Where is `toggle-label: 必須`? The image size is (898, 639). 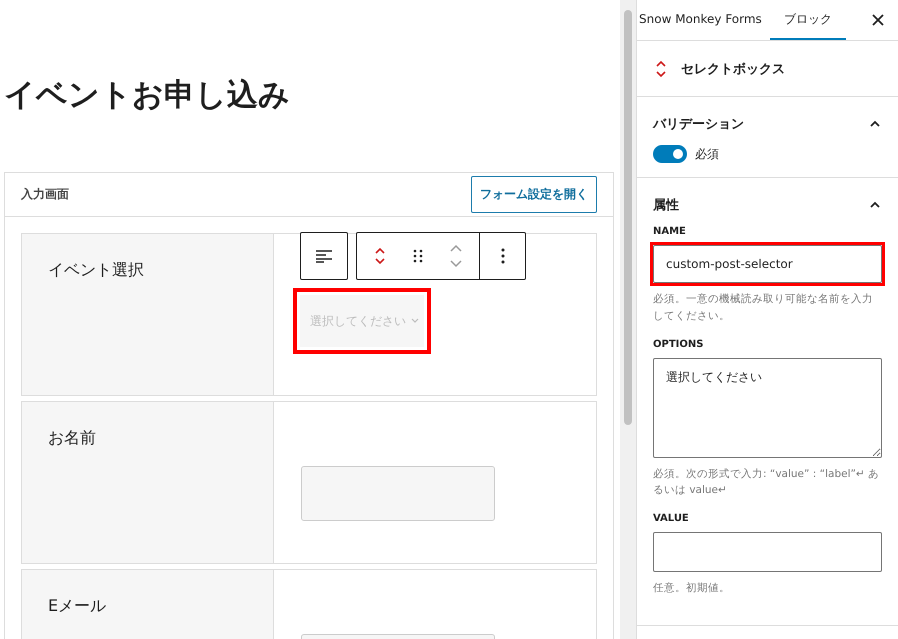
toggle-label: 必須 is located at coordinates (707, 154).